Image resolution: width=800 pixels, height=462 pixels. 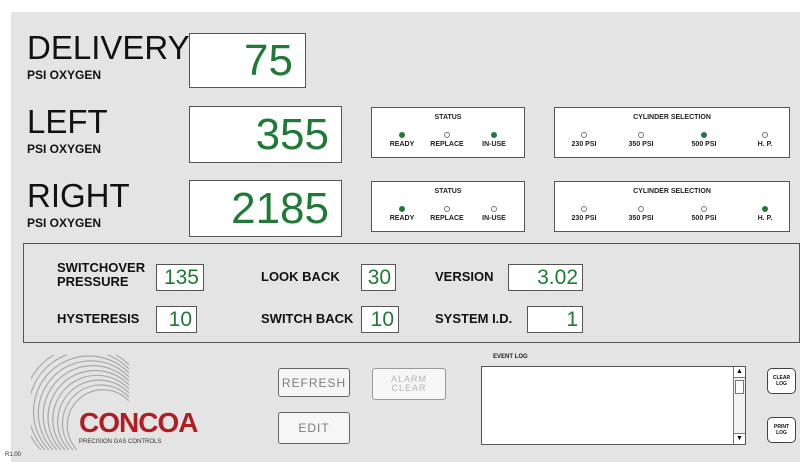 What do you see at coordinates (78, 195) in the screenshot?
I see `right-title: RIGHT` at bounding box center [78, 195].